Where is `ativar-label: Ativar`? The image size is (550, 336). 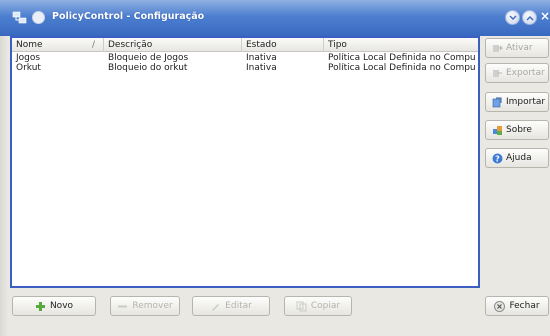 ativar-label: Ativar is located at coordinates (519, 48).